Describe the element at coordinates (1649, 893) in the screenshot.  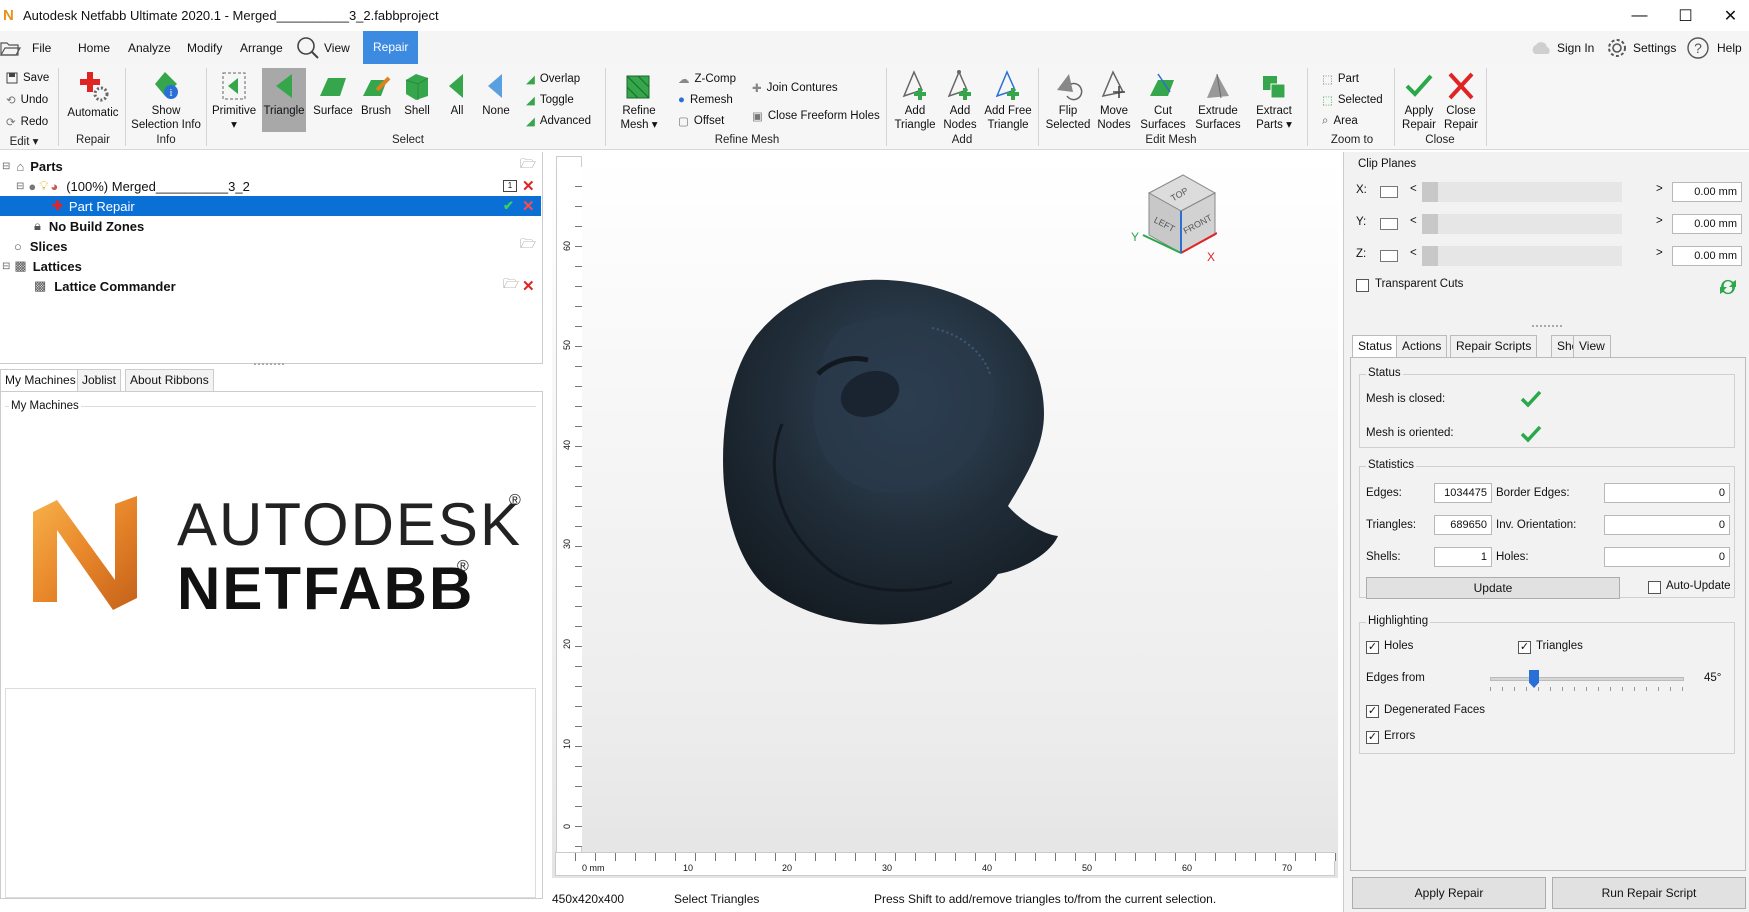
I see `run-repair-script-button: Run Repair Script` at that location.